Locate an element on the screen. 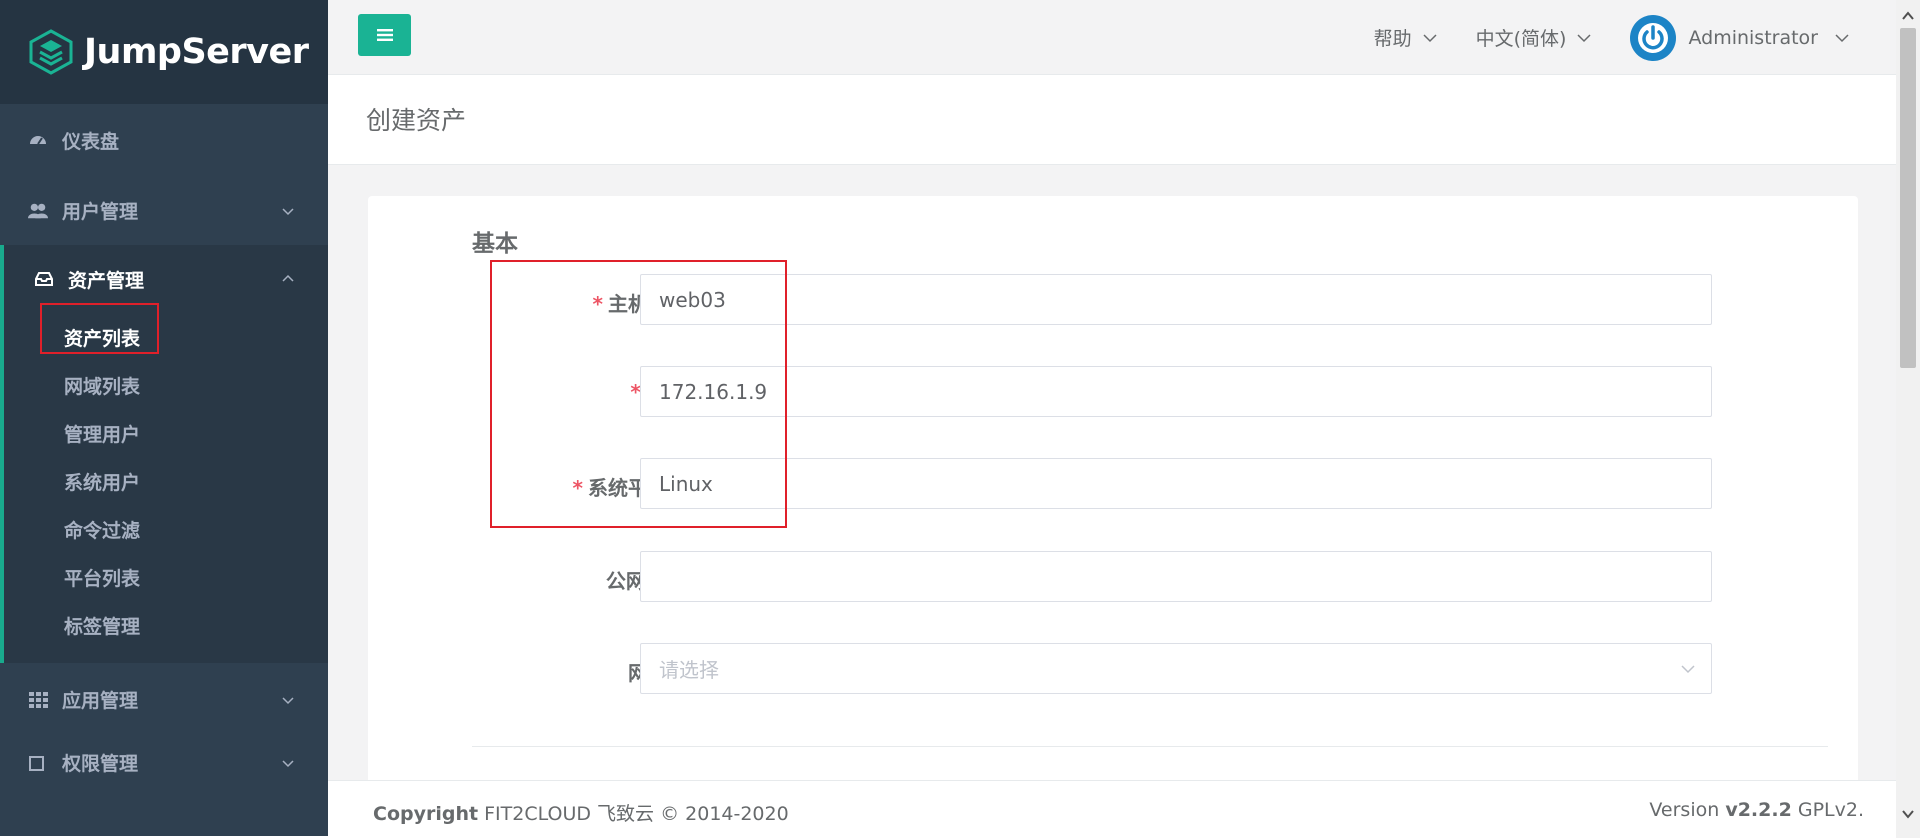  avatar is located at coordinates (1653, 37).